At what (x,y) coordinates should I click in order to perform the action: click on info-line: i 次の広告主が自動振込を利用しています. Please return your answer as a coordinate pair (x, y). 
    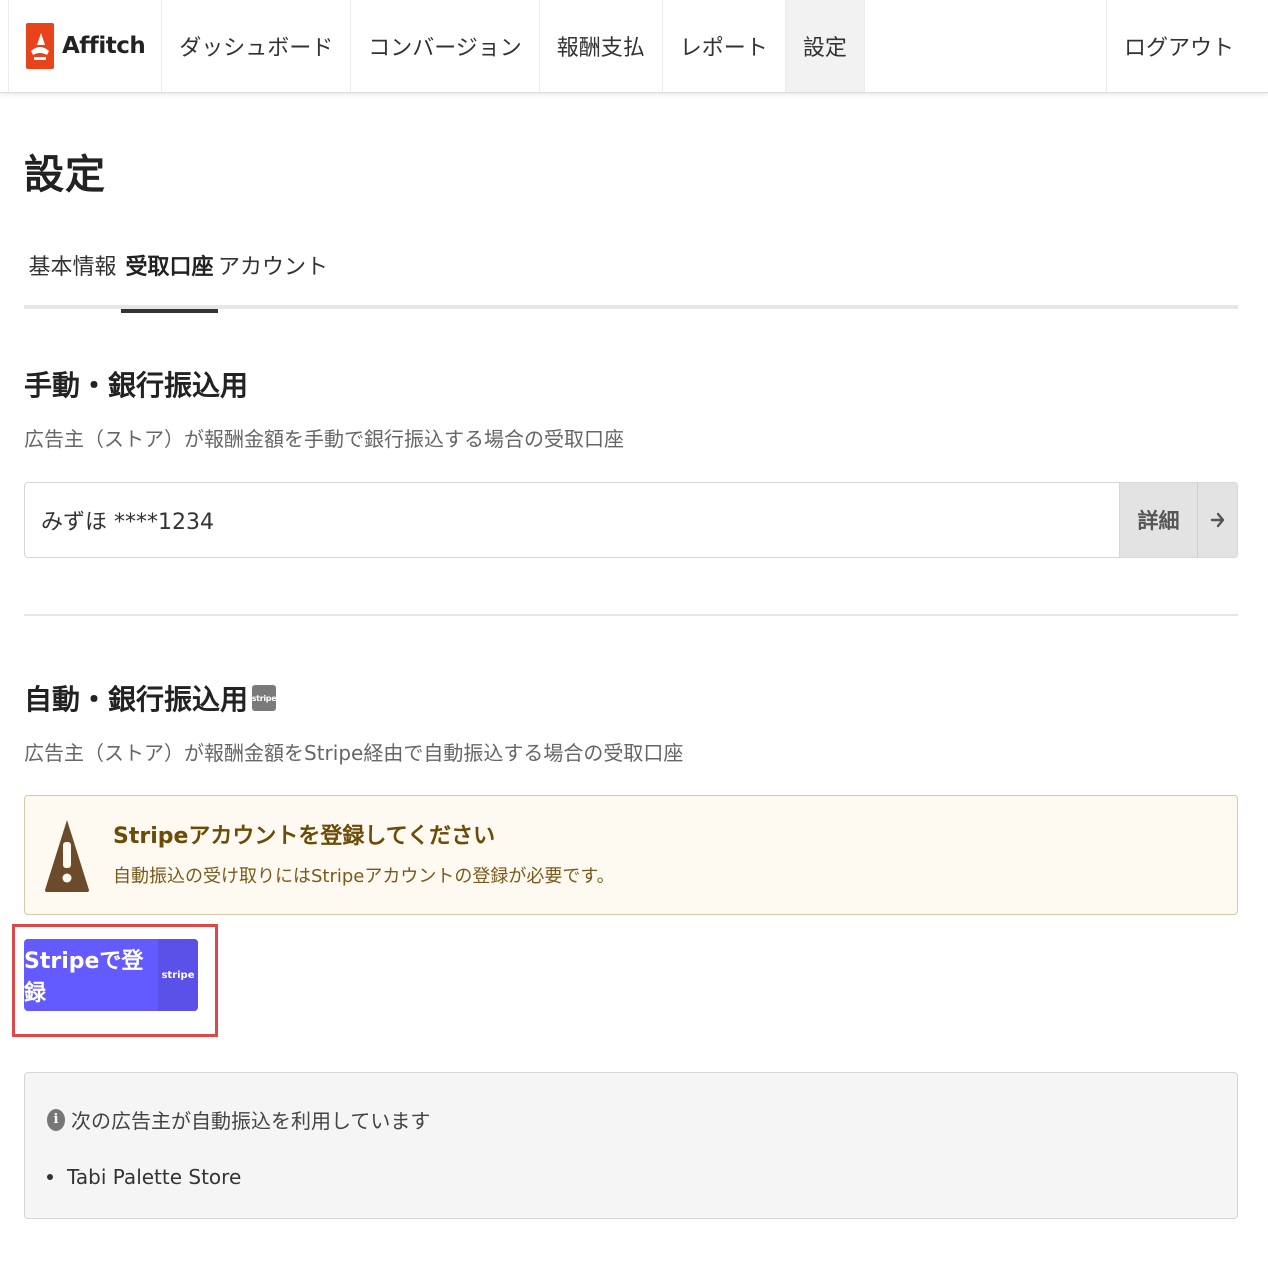
    Looking at the image, I should click on (238, 1119).